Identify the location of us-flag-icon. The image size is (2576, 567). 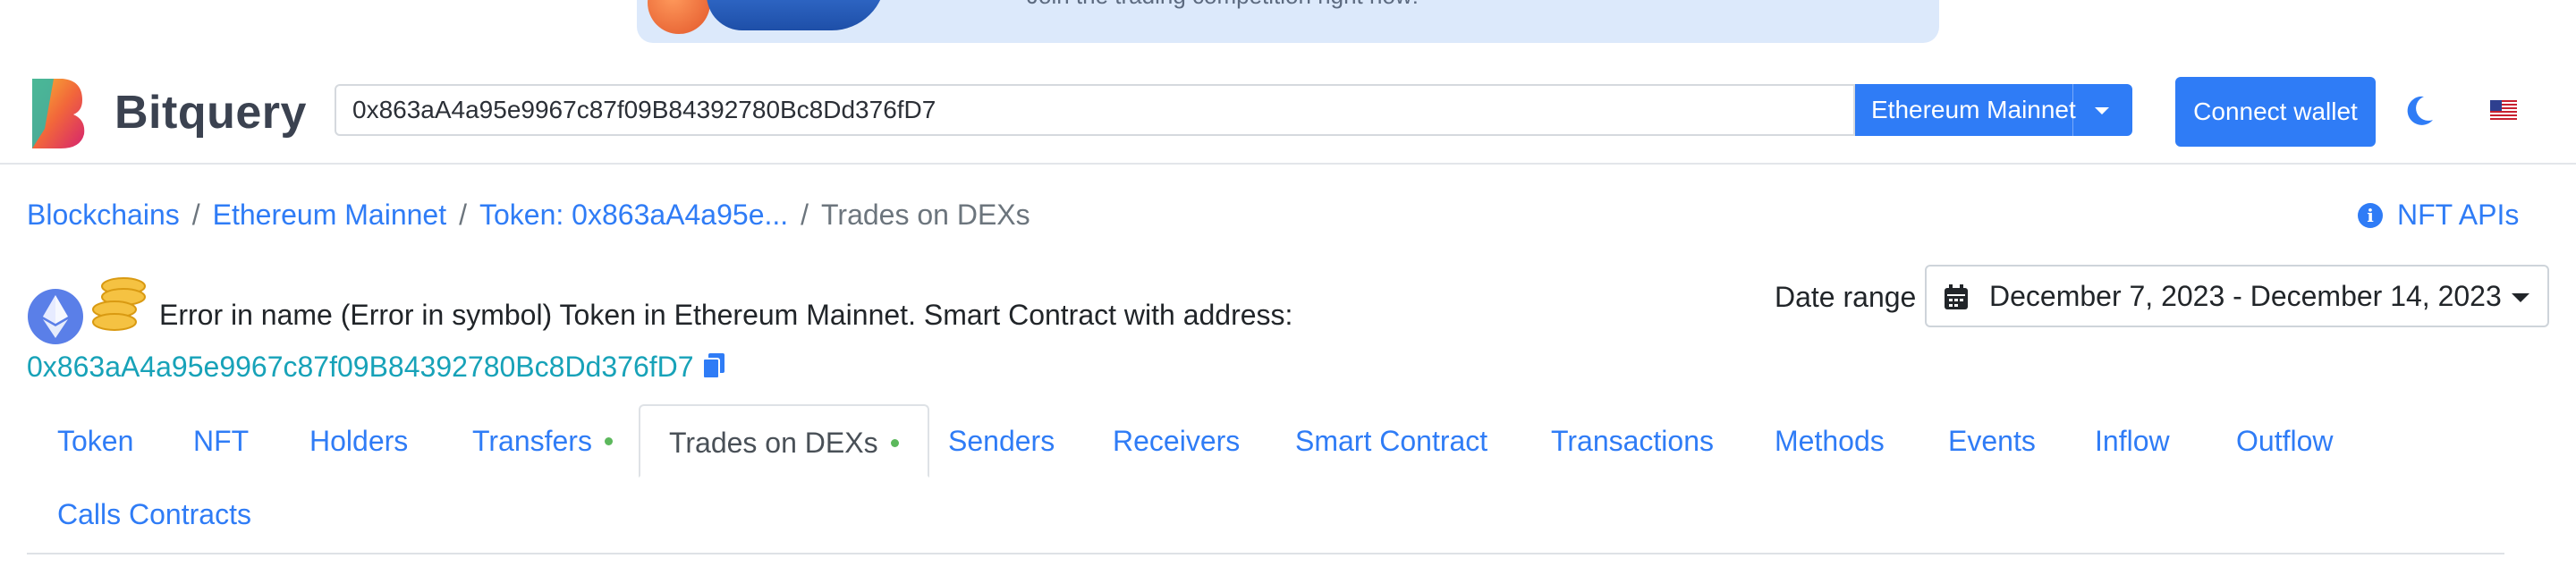
(2503, 110).